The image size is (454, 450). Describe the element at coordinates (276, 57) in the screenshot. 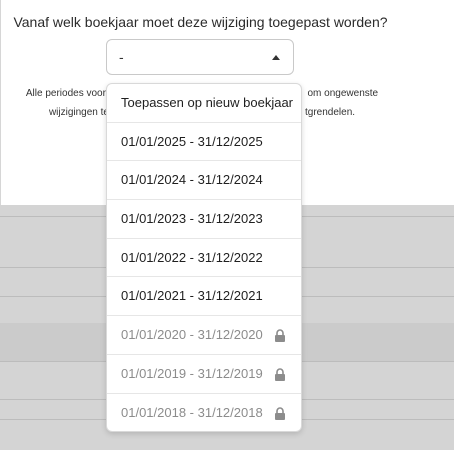

I see `caret-up-icon` at that location.